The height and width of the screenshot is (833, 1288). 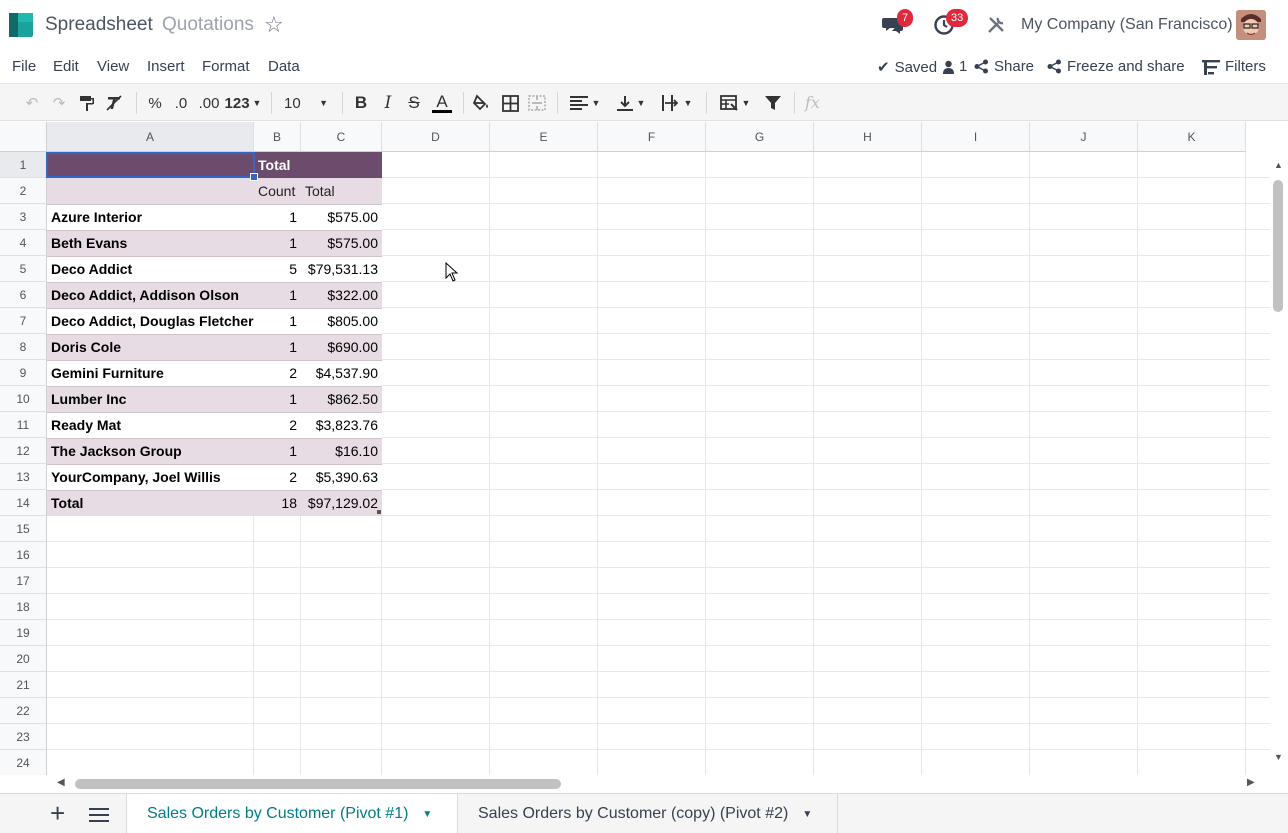 What do you see at coordinates (955, 66) in the screenshot?
I see `active-users: 1` at bounding box center [955, 66].